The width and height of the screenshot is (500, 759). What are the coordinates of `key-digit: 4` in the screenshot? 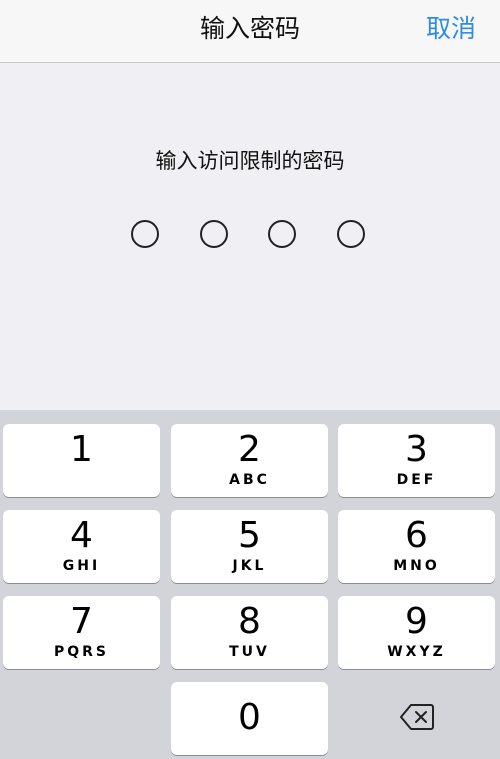 It's located at (81, 535).